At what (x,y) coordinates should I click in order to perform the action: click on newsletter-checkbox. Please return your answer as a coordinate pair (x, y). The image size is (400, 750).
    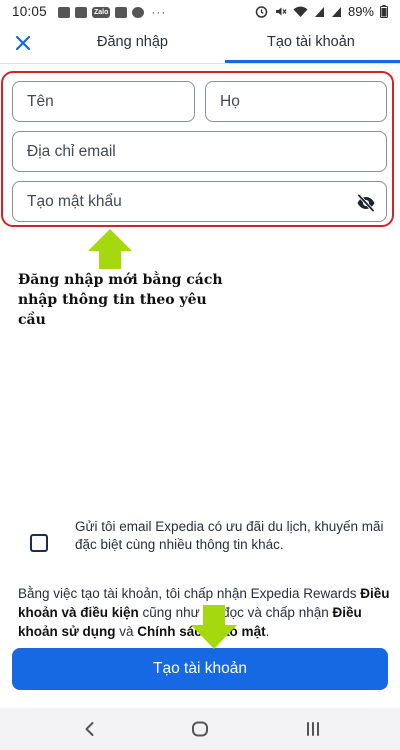
    Looking at the image, I should click on (39, 543).